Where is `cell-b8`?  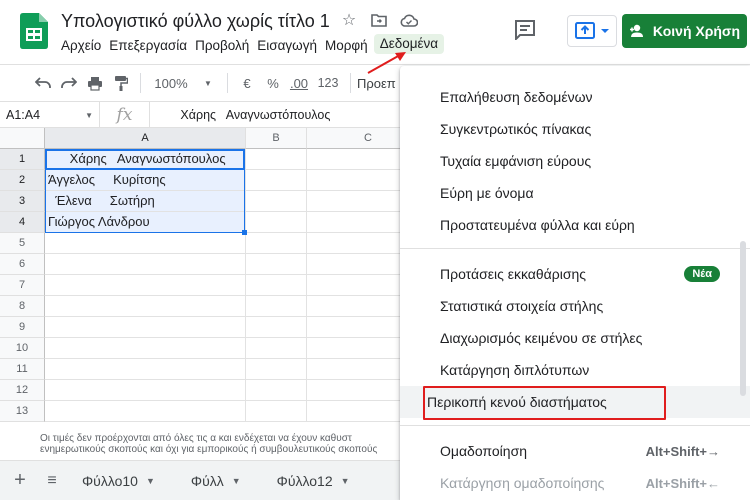 cell-b8 is located at coordinates (276, 306).